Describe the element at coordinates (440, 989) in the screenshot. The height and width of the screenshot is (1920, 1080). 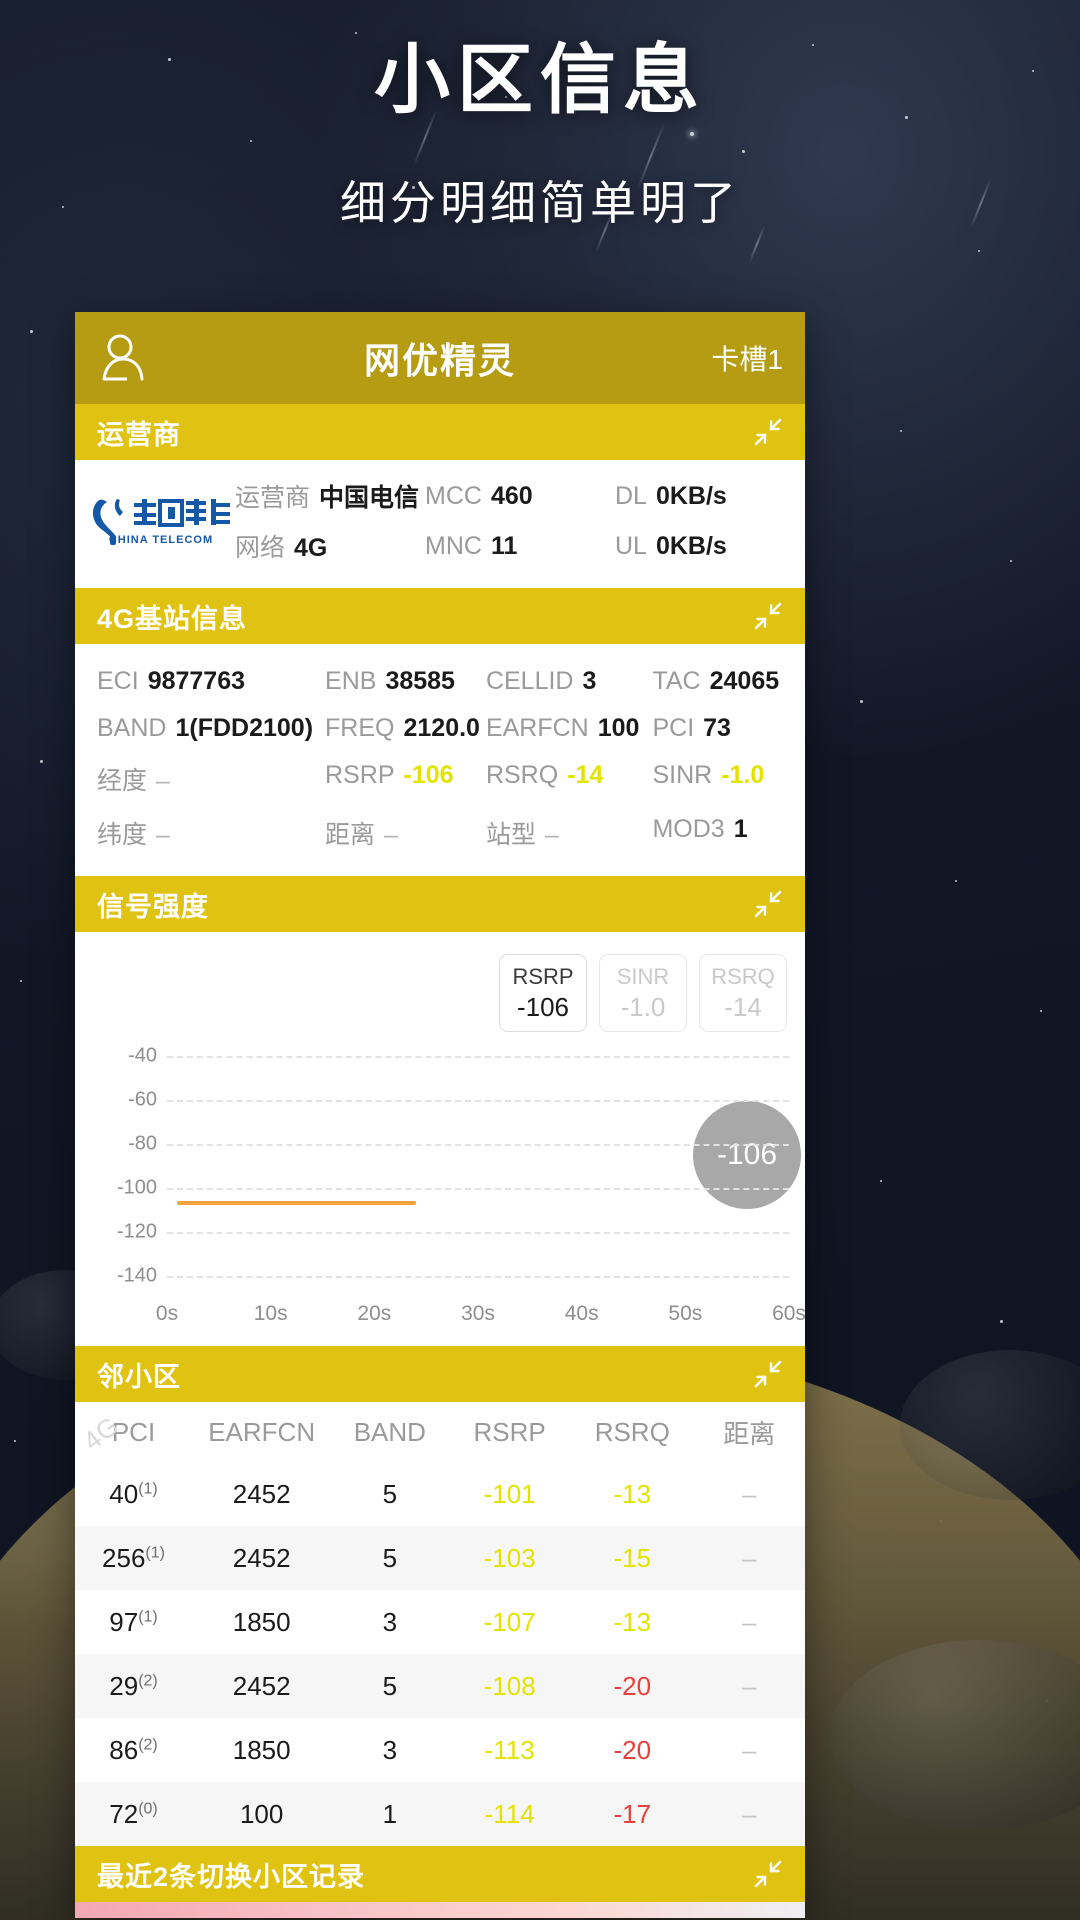
I see `metric-chip-row: RSRP -106 SINR -1.0 RSRQ -14` at that location.